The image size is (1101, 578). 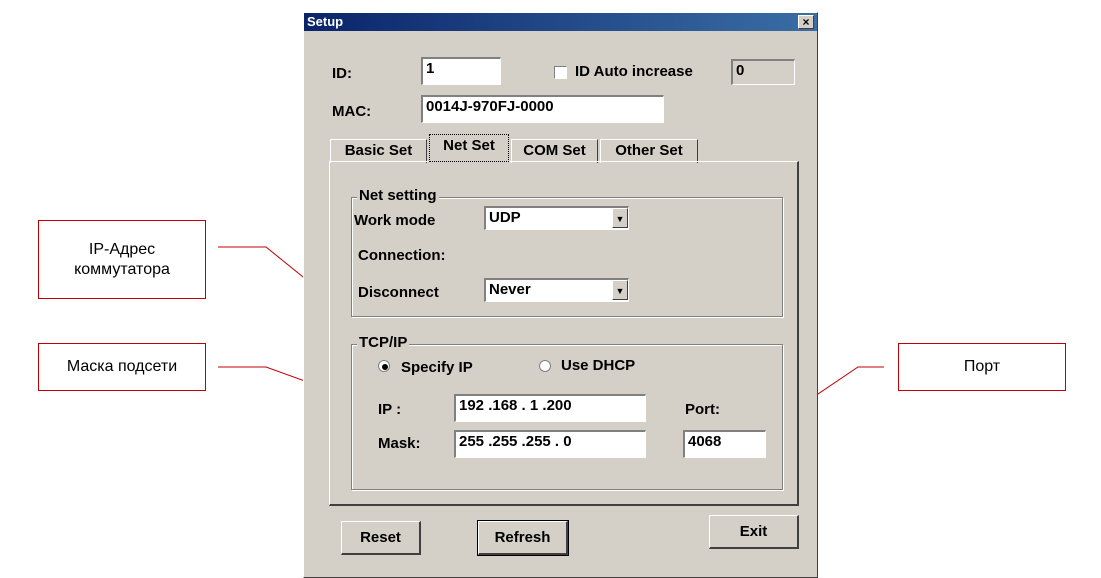 What do you see at coordinates (724, 444) in the screenshot?
I see `port-field: 4068` at bounding box center [724, 444].